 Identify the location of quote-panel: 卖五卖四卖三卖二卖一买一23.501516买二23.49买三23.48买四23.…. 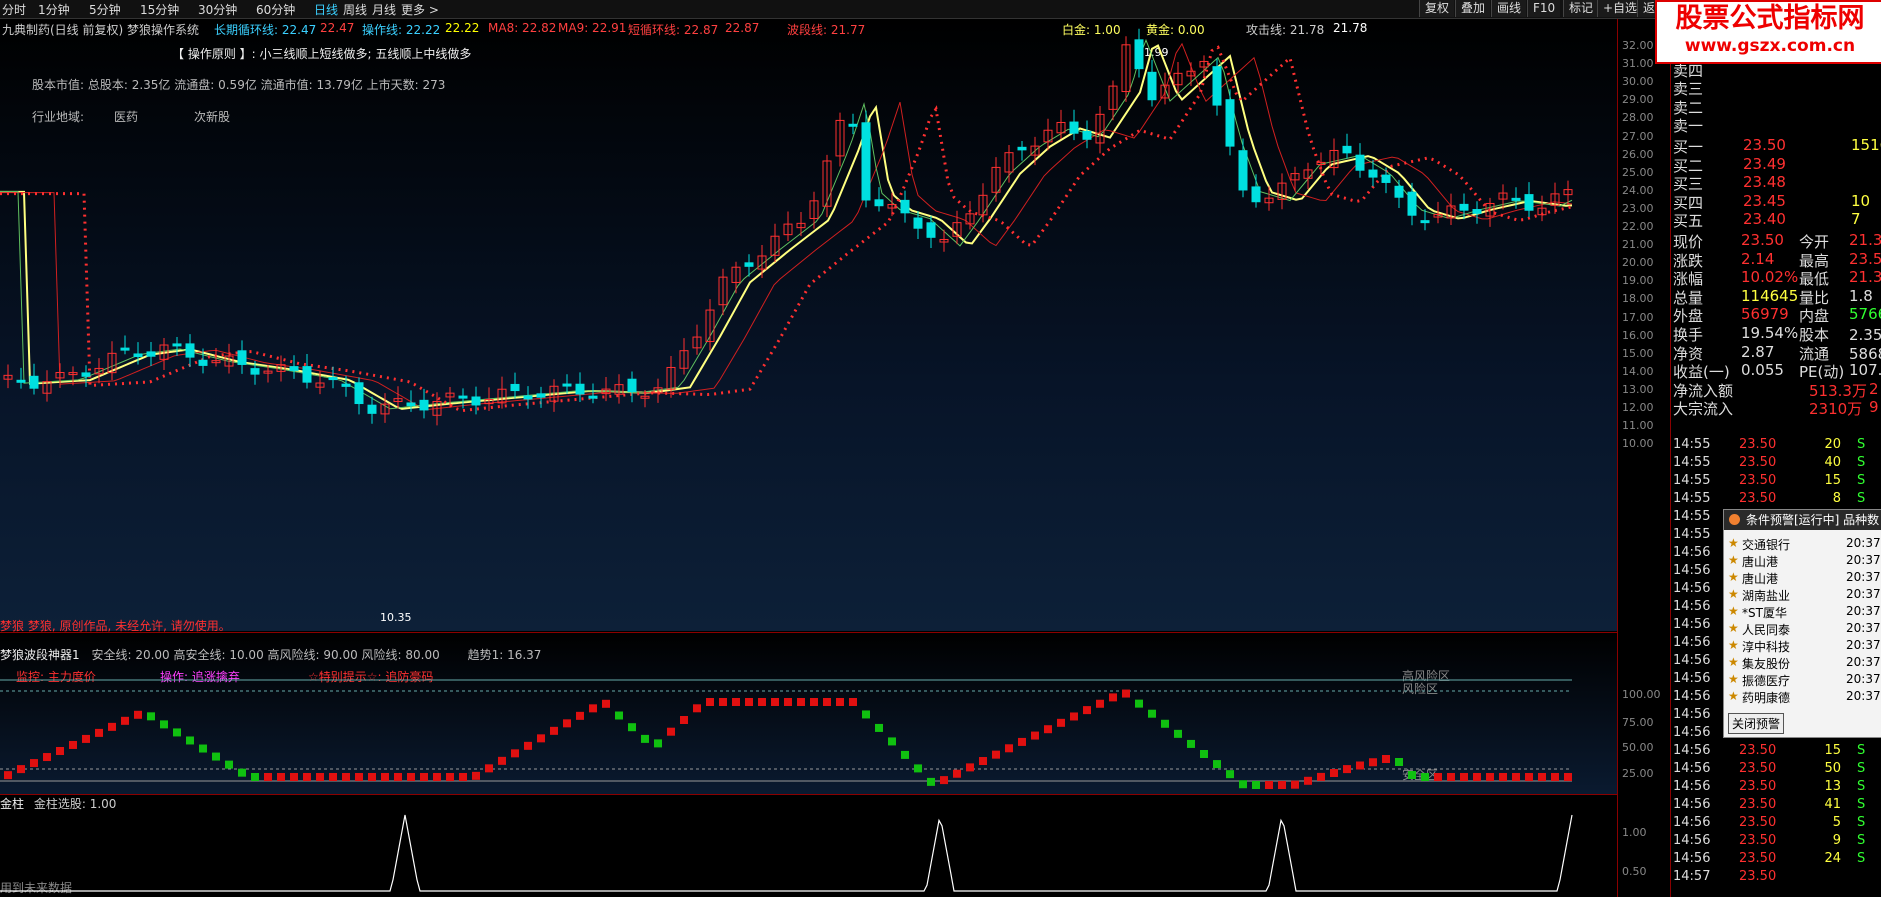
(1775, 458).